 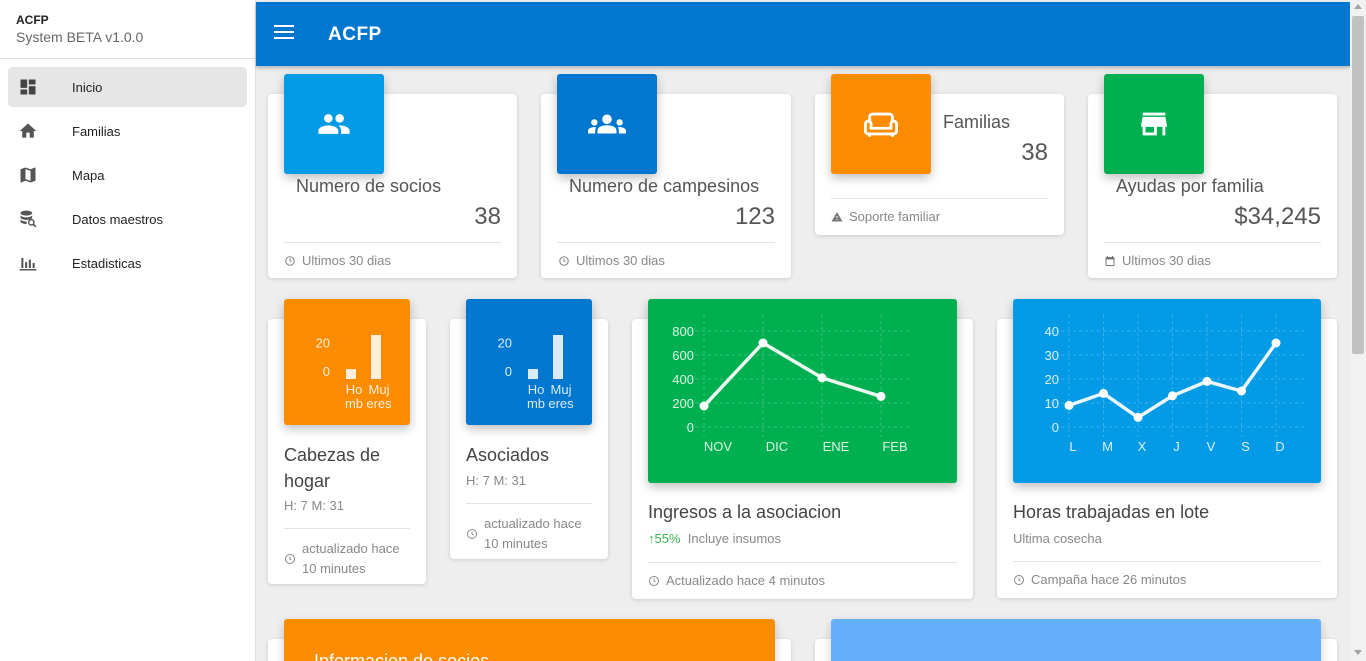 What do you see at coordinates (1154, 124) in the screenshot?
I see `store-icon` at bounding box center [1154, 124].